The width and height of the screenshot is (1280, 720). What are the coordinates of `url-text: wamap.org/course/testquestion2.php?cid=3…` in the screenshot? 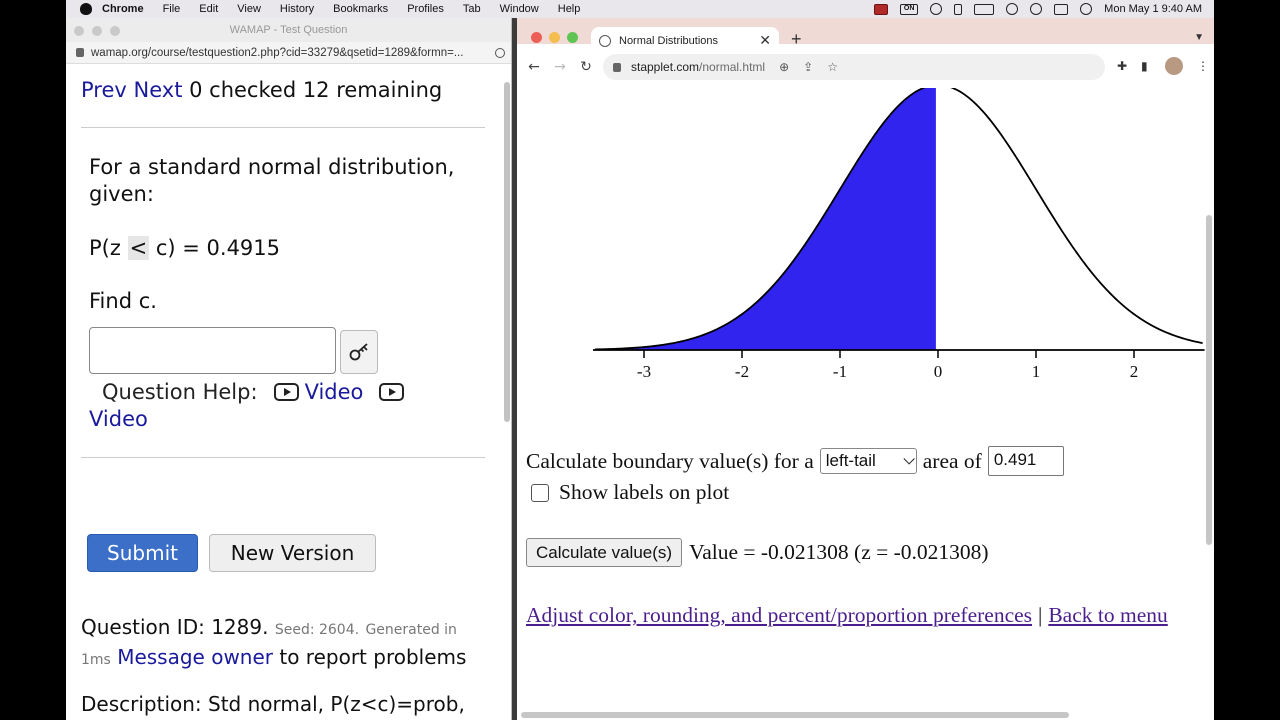 It's located at (293, 53).